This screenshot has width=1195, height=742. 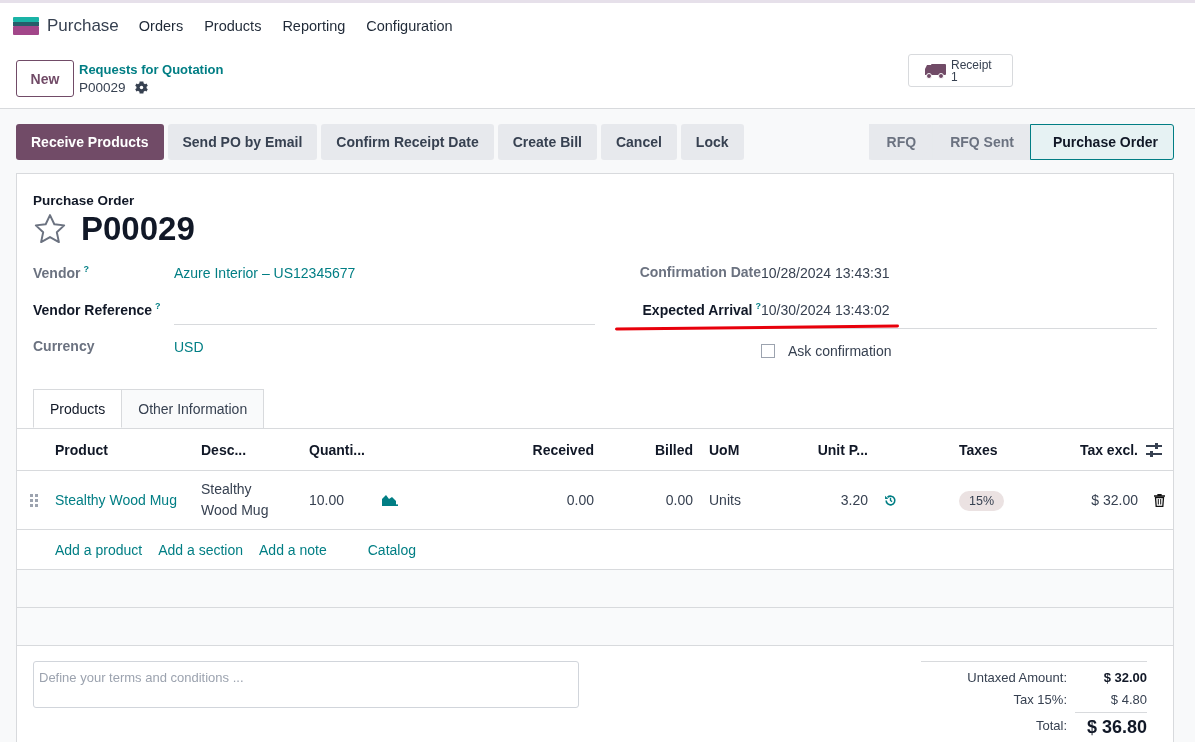 What do you see at coordinates (1101, 141) in the screenshot?
I see `status-stage: Purchase Order` at bounding box center [1101, 141].